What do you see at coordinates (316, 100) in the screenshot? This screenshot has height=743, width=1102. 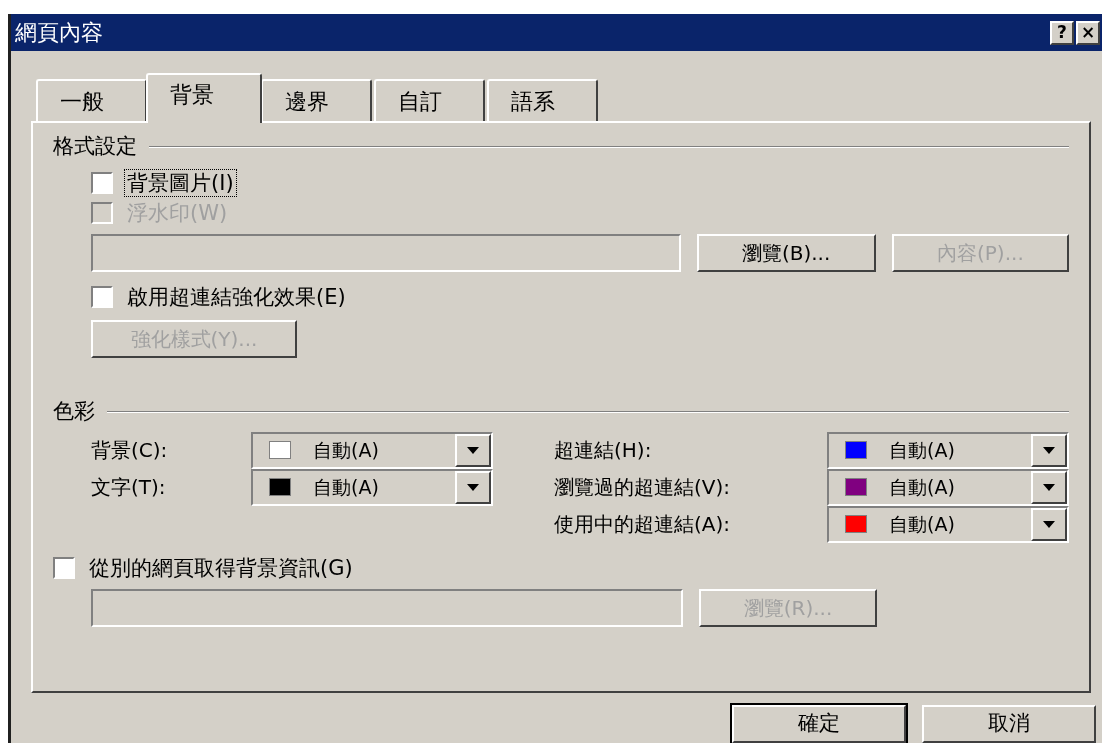 I see `tab: 邊界` at bounding box center [316, 100].